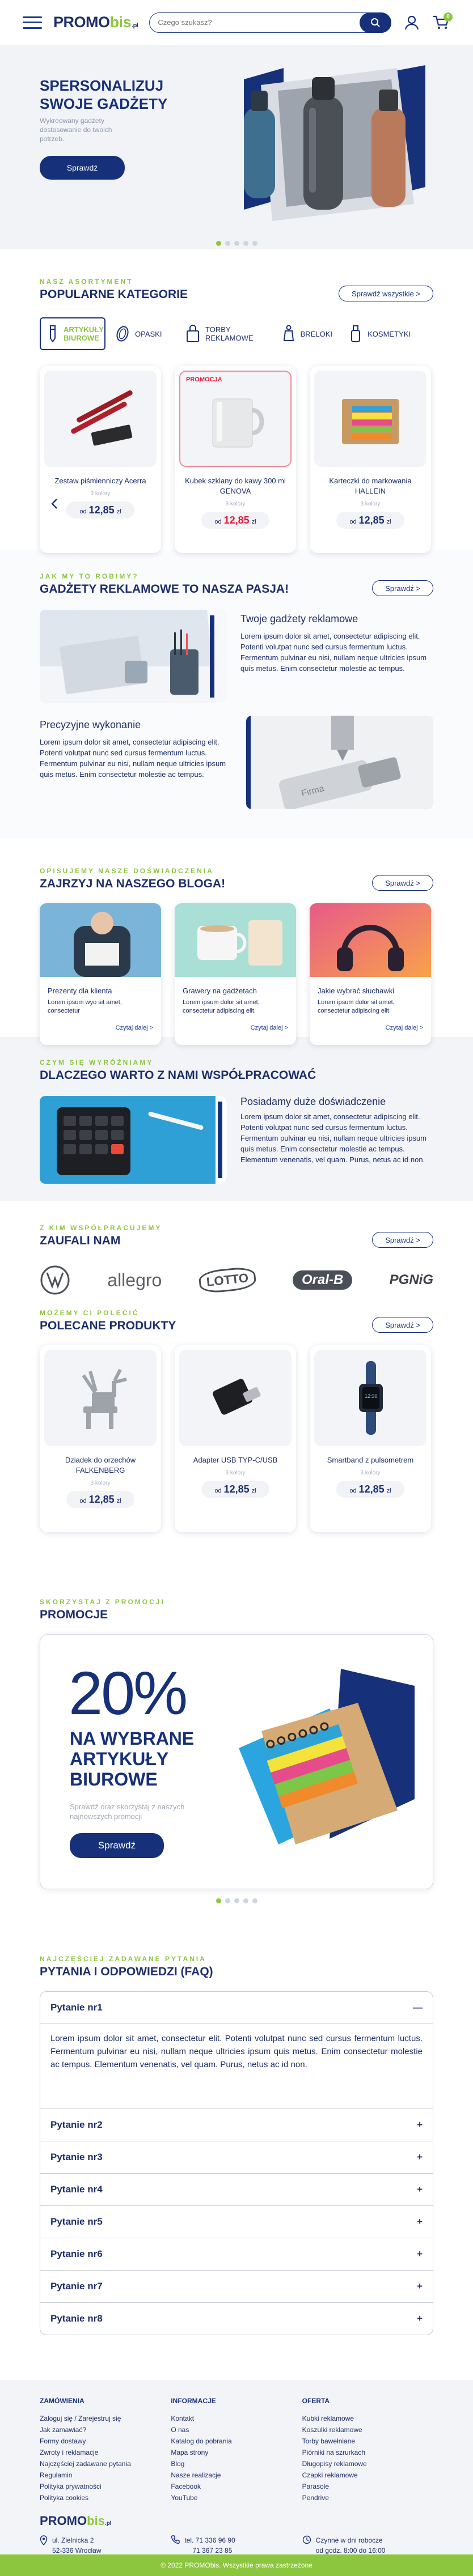 This screenshot has height=2576, width=473. I want to click on phone-icon, so click(176, 2539).